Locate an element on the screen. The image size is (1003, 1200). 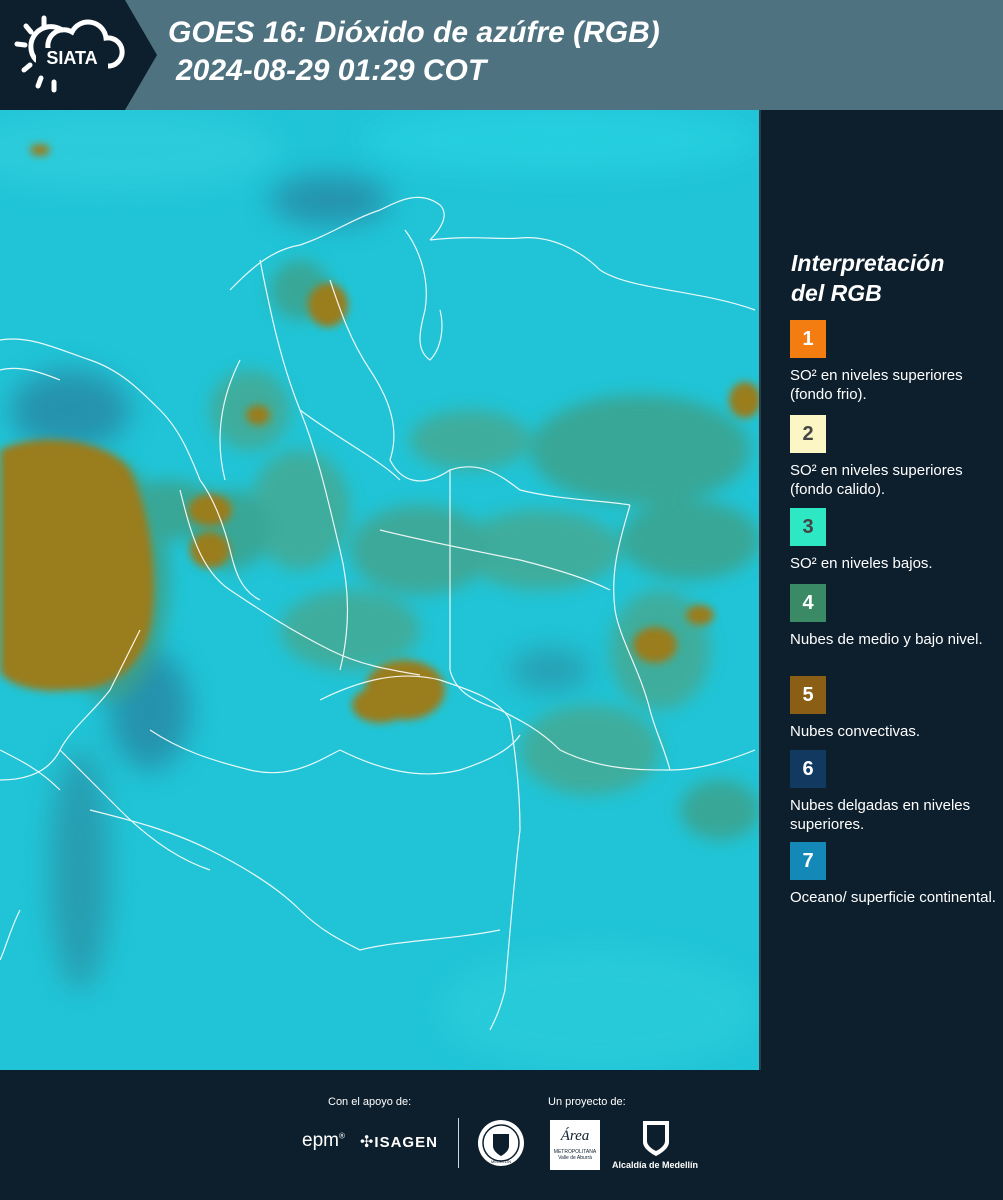
legend-swatch-6: 6 is located at coordinates (808, 769).